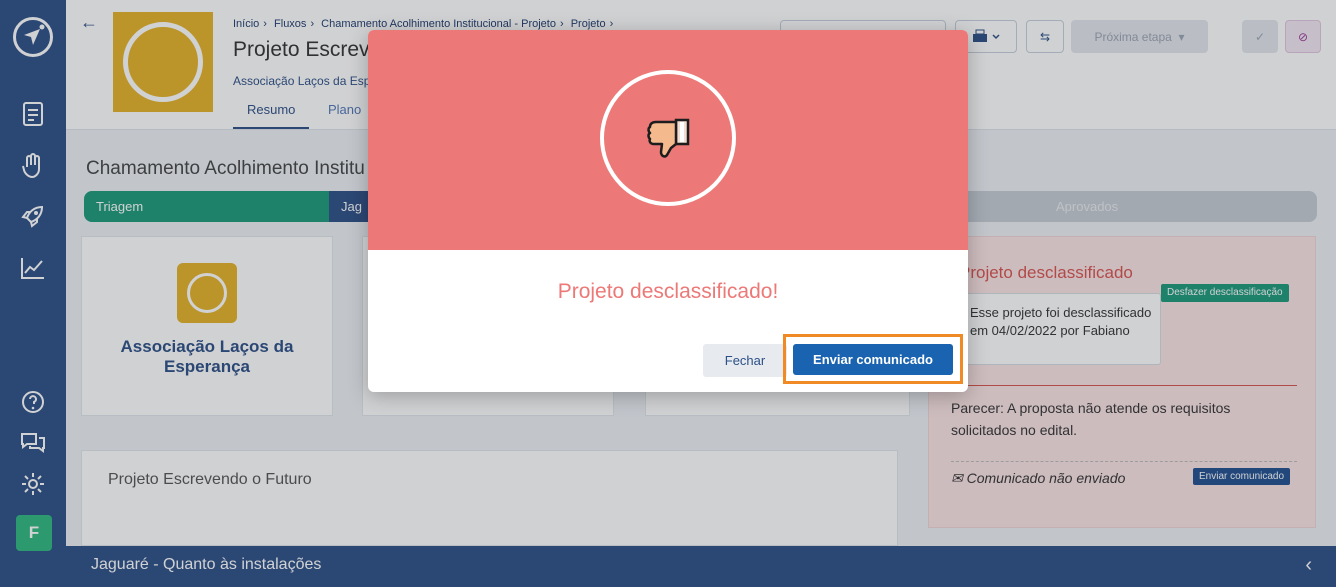 This screenshot has width=1336, height=587. What do you see at coordinates (668, 291) in the screenshot?
I see `modal-message: Projeto desclassificado!` at bounding box center [668, 291].